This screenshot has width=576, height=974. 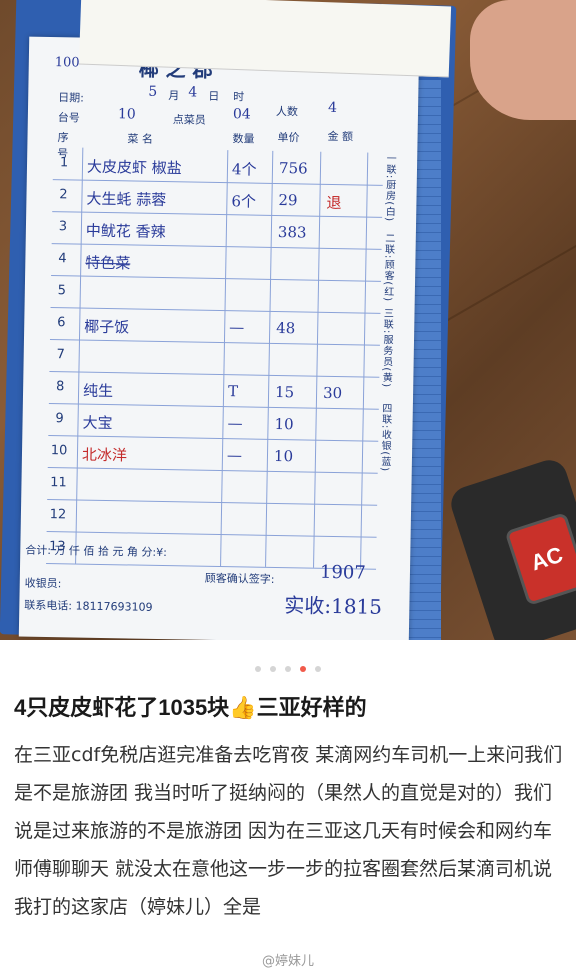 What do you see at coordinates (342, 572) in the screenshot?
I see `handwritten-total: 1907` at bounding box center [342, 572].